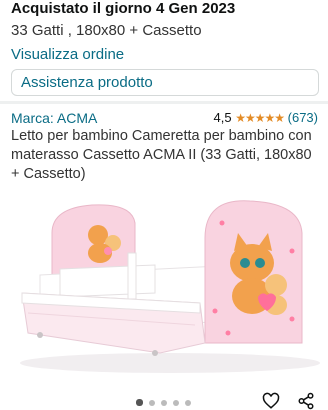 This screenshot has width=328, height=410. Describe the element at coordinates (271, 401) in the screenshot. I see `heart-icon` at that location.